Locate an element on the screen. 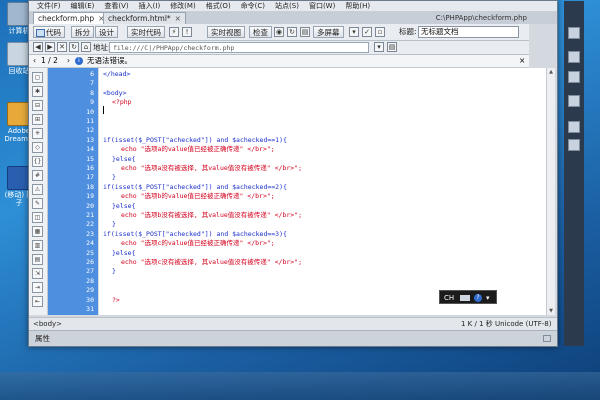 The width and height of the screenshot is (600, 400). collapse-selection-icon: ⊞ is located at coordinates (37, 119).